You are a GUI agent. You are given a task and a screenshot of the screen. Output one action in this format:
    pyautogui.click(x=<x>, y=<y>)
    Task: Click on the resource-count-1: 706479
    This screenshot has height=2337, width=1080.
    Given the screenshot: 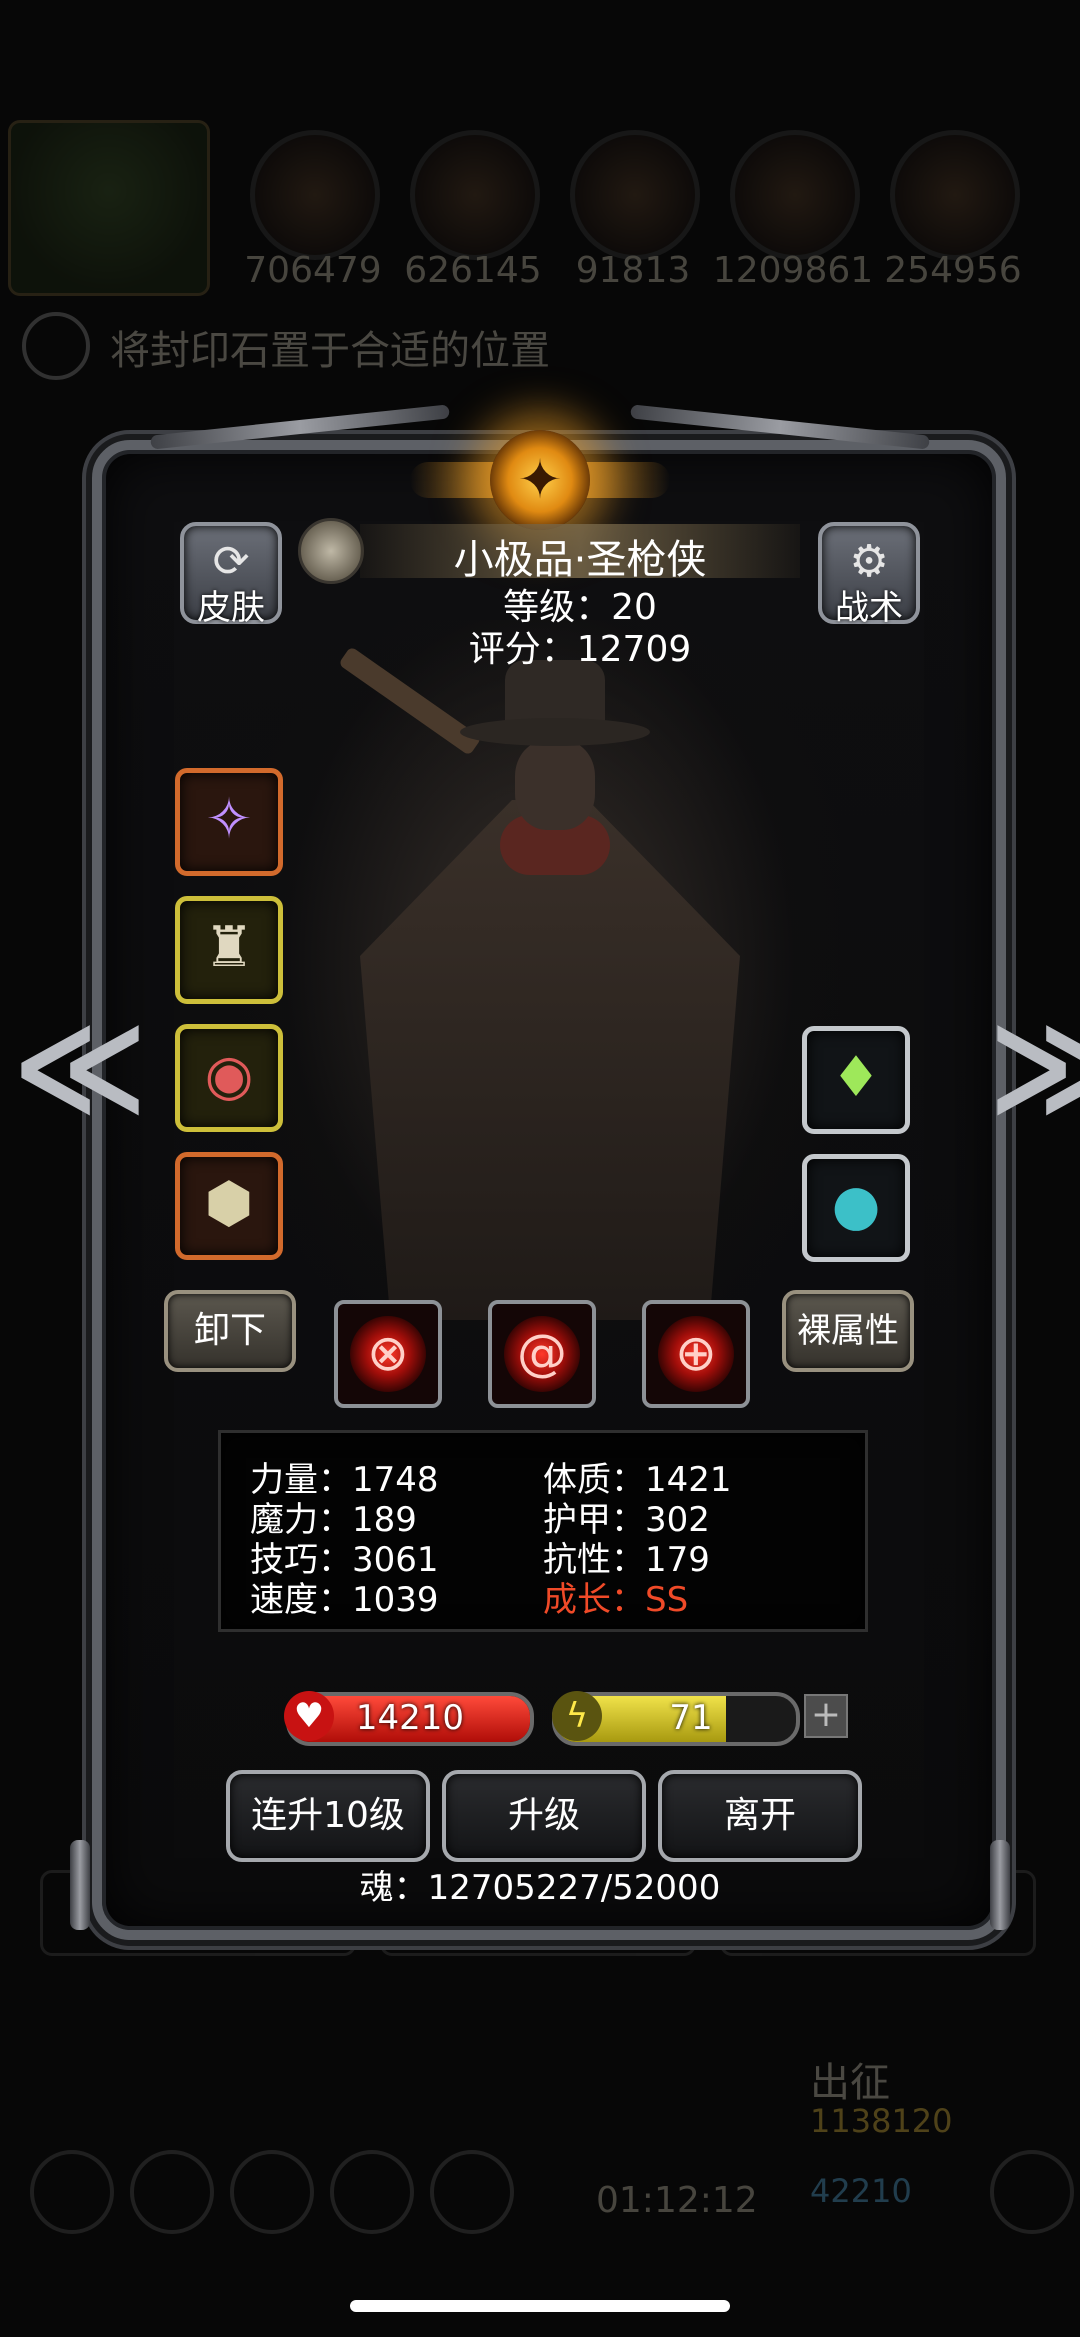 What is the action you would take?
    pyautogui.click(x=313, y=270)
    